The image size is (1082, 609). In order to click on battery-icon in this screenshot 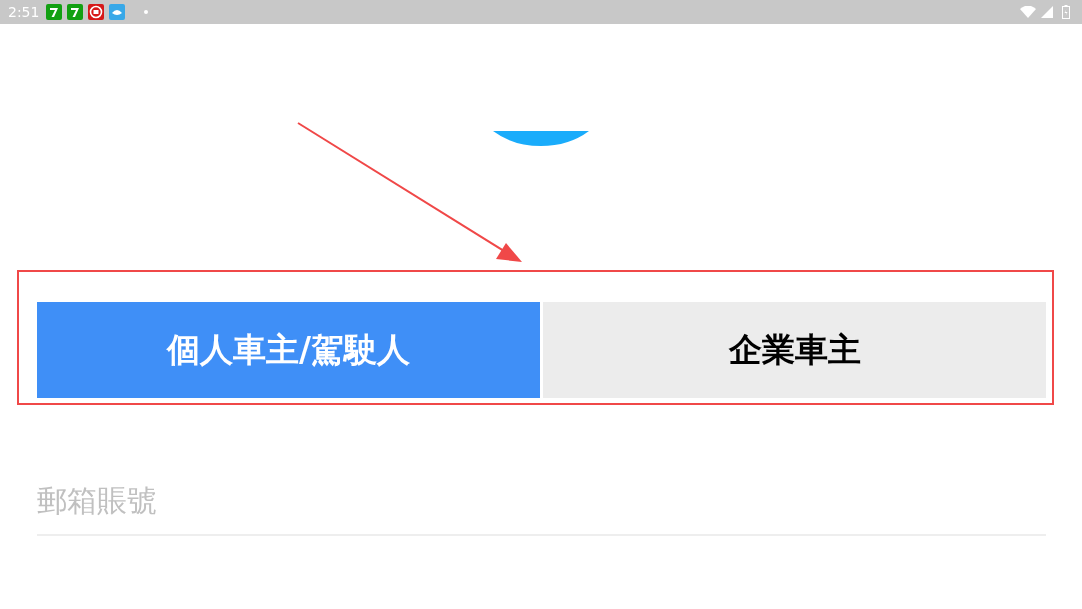, I will do `click(1066, 12)`.